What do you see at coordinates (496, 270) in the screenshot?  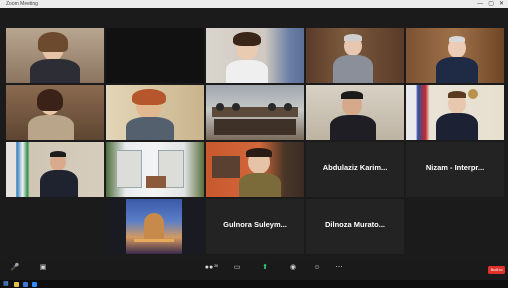 I see `leave-meeting-button: Выйти` at bounding box center [496, 270].